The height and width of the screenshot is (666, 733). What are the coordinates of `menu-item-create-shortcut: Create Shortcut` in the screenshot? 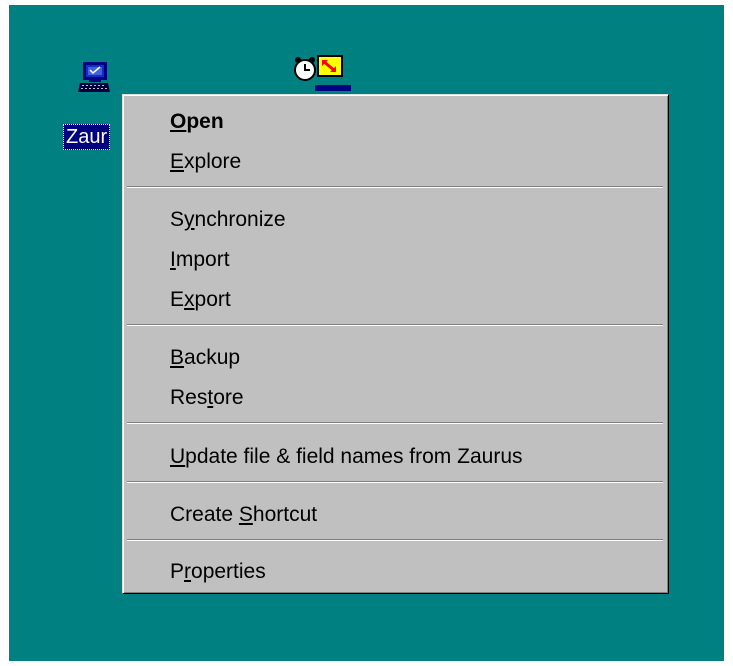 It's located at (243, 515).